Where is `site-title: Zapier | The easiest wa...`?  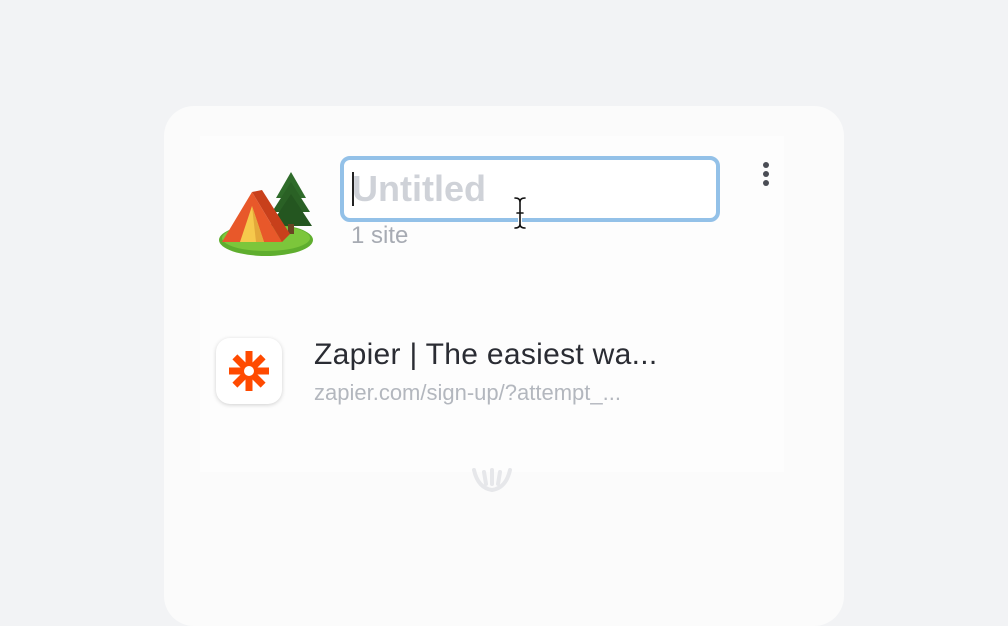
site-title: Zapier | The easiest wa... is located at coordinates (486, 354).